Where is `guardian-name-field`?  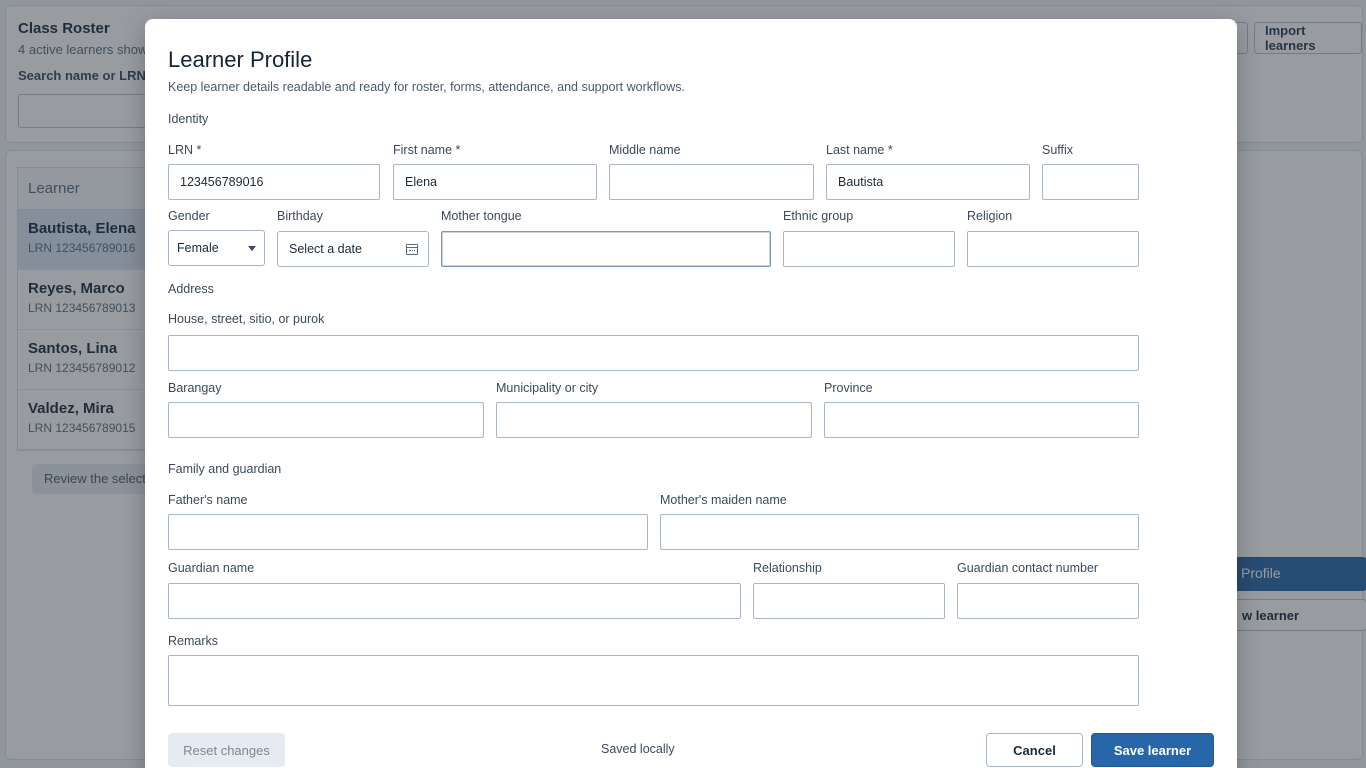 guardian-name-field is located at coordinates (454, 601).